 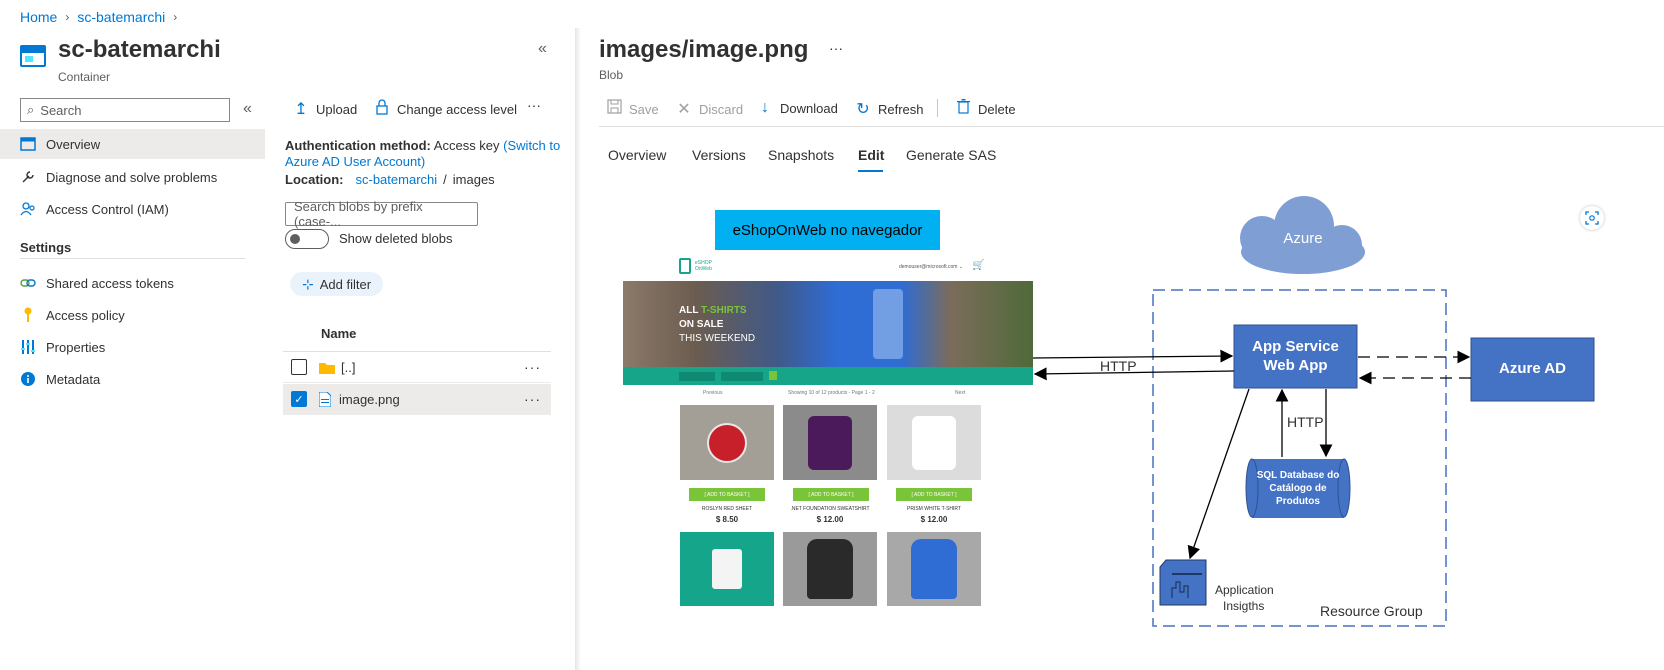 I want to click on http-label-main: HTTP, so click(x=1118, y=366).